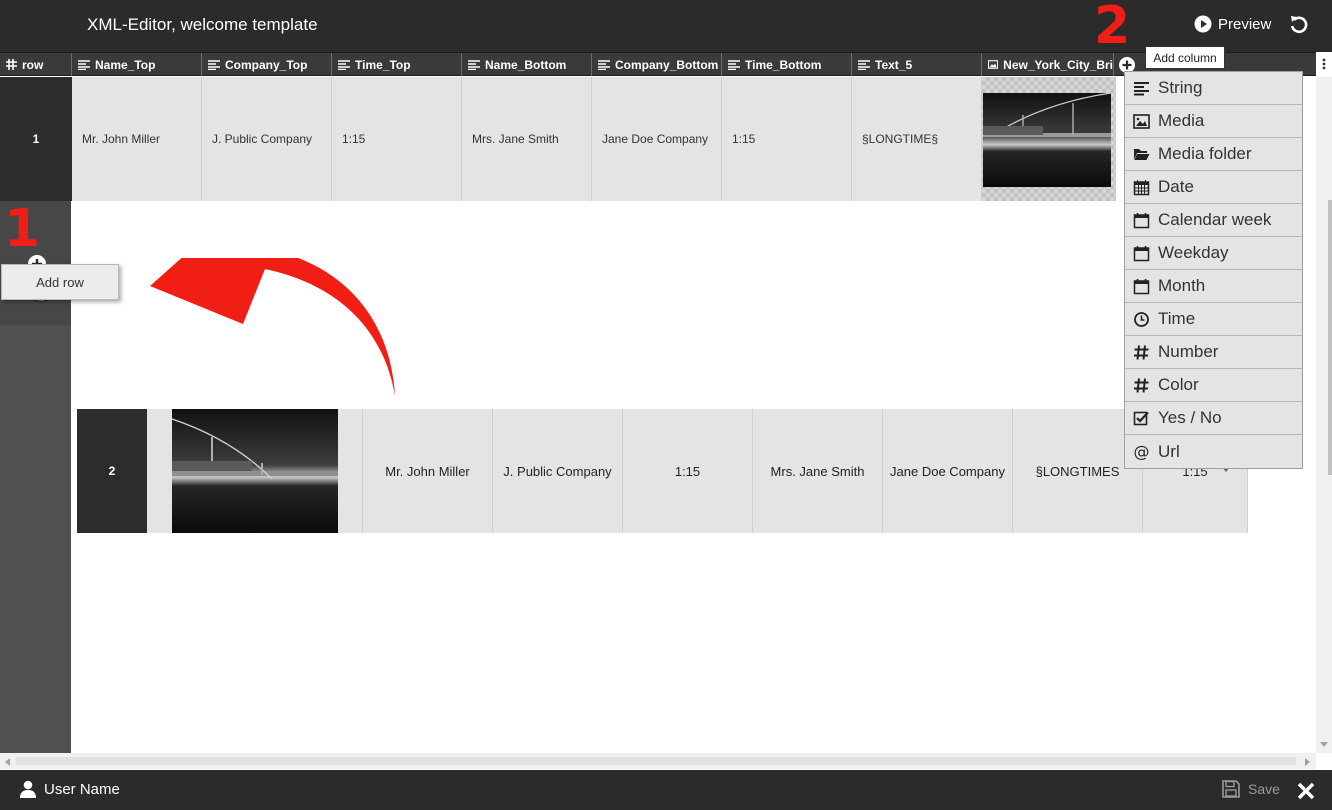 Image resolution: width=1332 pixels, height=810 pixels. Describe the element at coordinates (527, 64) in the screenshot. I see `column-header-name-bottom: Name_Bottom` at that location.